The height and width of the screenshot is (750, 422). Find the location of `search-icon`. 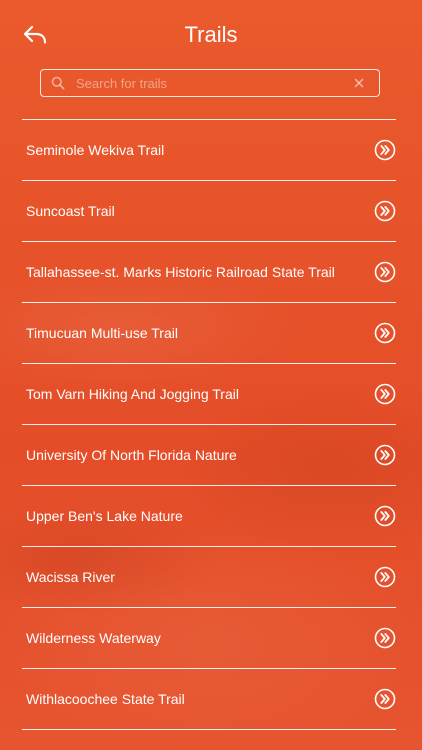

search-icon is located at coordinates (58, 83).